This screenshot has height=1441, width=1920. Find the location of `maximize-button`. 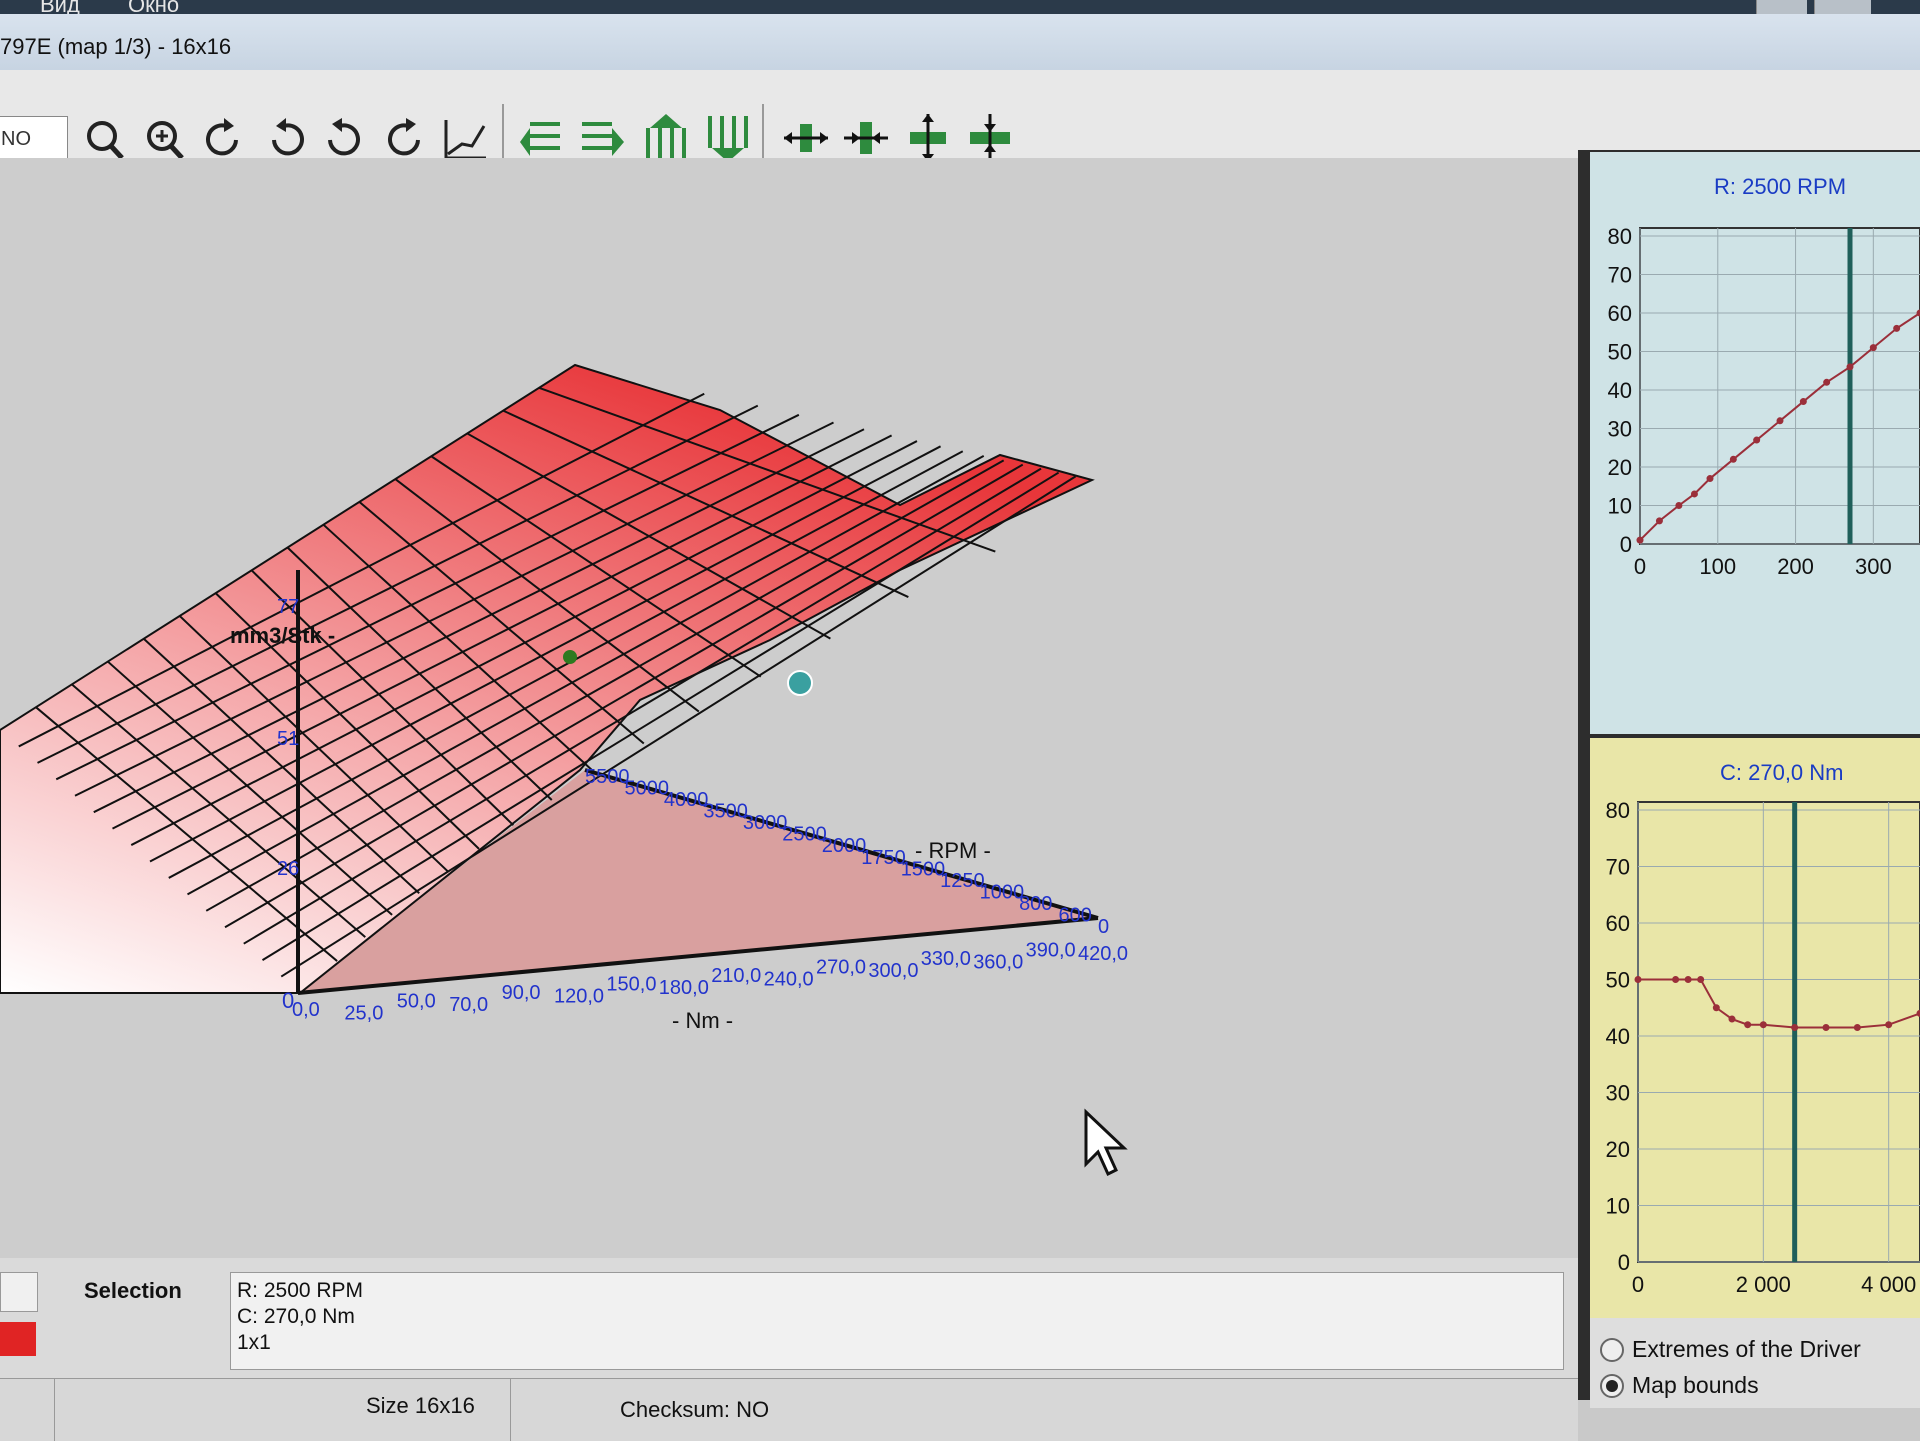

maximize-button is located at coordinates (1842, 7).